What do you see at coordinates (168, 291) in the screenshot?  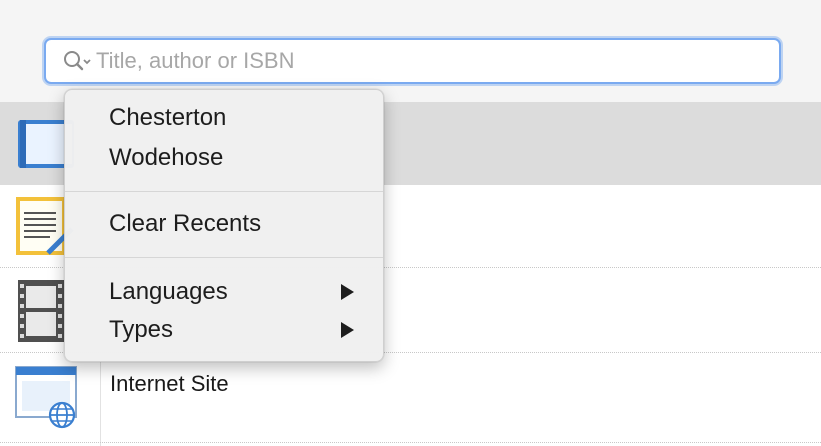 I see `menu-item-label: Languages` at bounding box center [168, 291].